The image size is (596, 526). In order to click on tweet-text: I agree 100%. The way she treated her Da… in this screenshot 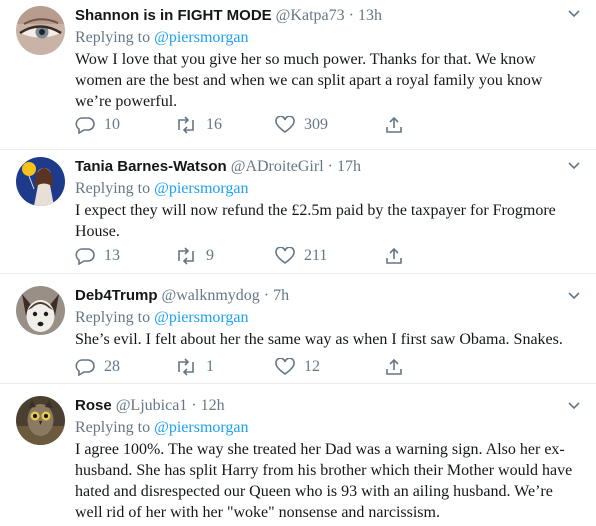, I will do `click(324, 481)`.